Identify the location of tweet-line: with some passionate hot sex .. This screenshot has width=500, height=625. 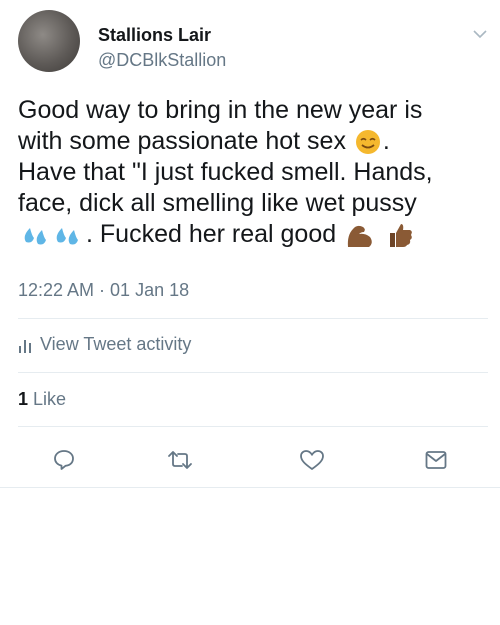
(253, 141).